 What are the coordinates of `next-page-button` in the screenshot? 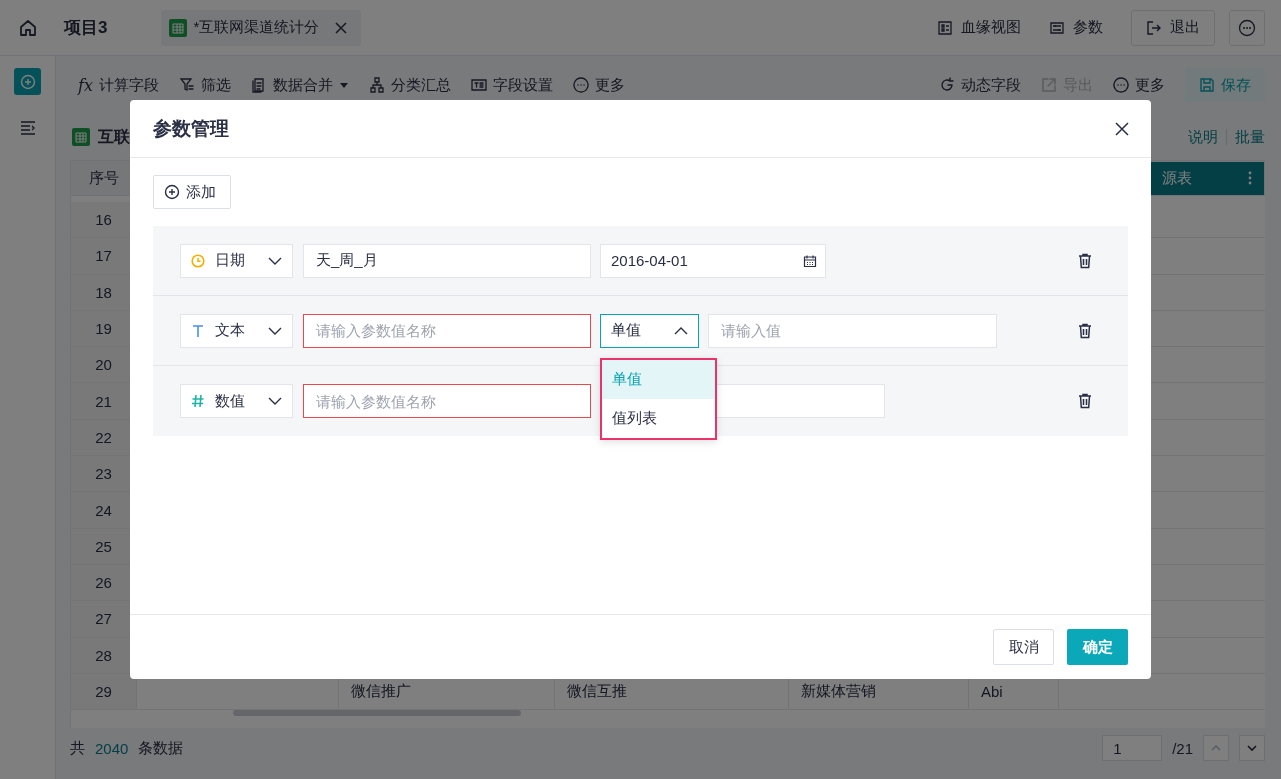 It's located at (1252, 748).